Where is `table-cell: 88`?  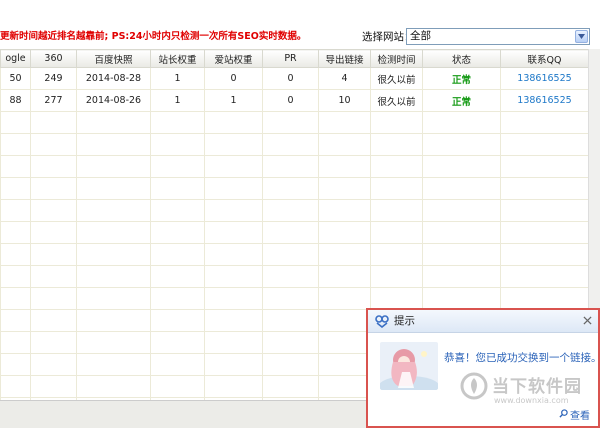
table-cell: 88 is located at coordinates (15, 100).